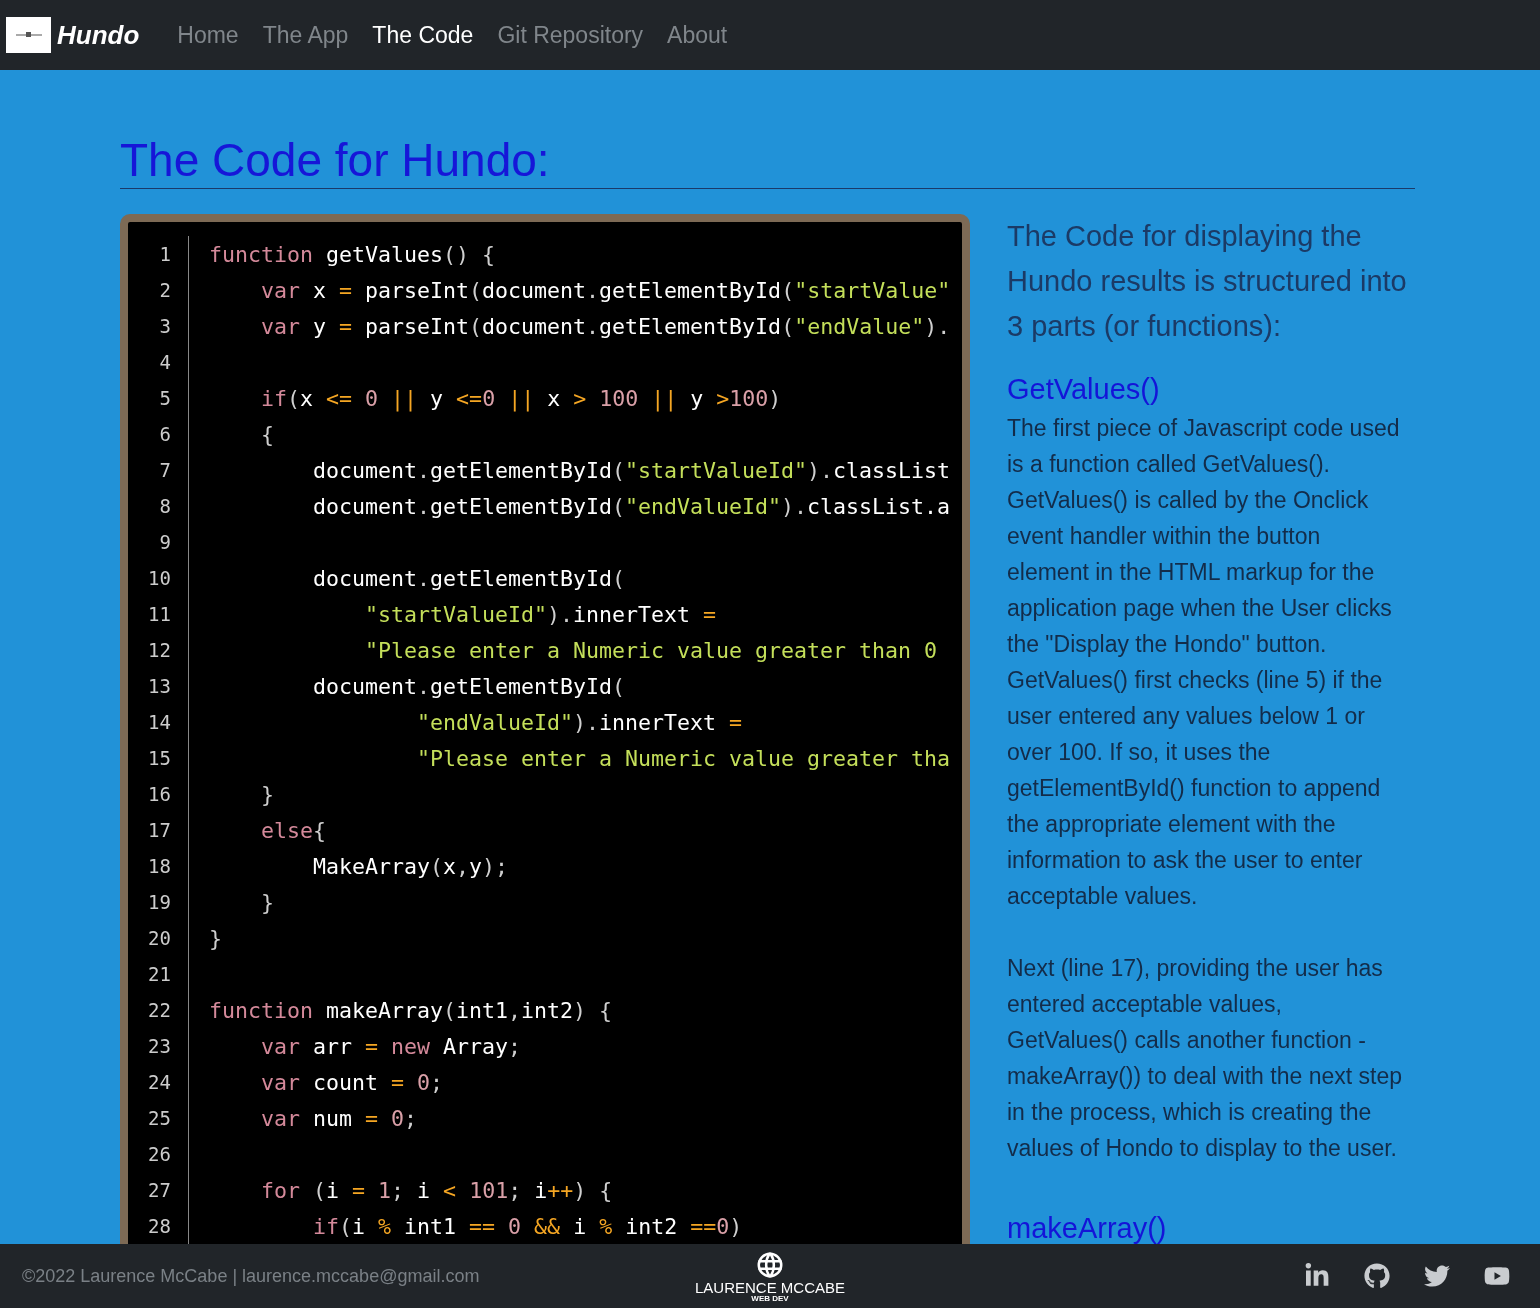 The height and width of the screenshot is (1308, 1540). What do you see at coordinates (165, 470) in the screenshot?
I see `line-number: 7` at bounding box center [165, 470].